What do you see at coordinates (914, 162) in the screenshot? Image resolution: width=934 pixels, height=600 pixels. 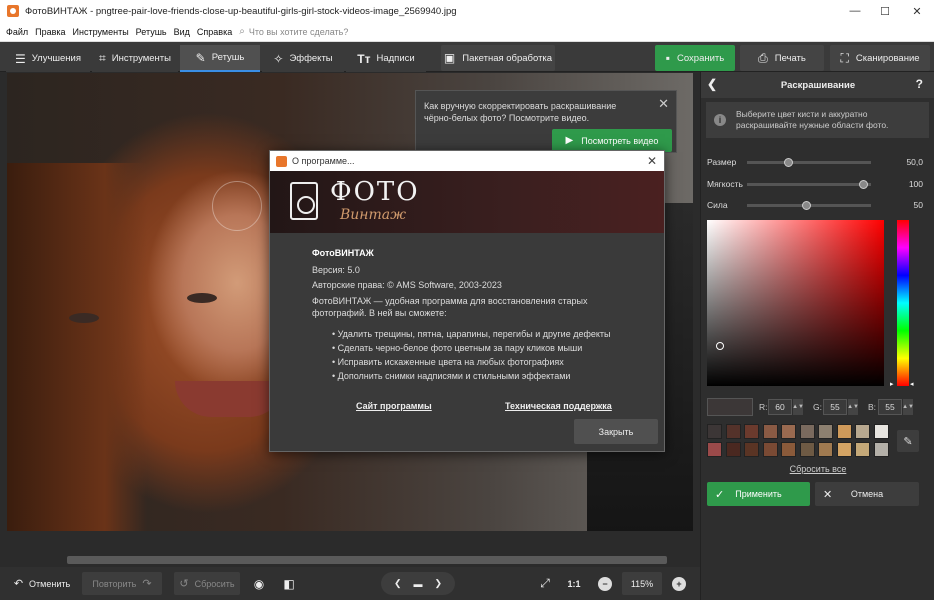 I see `size-value: 50,0` at bounding box center [914, 162].